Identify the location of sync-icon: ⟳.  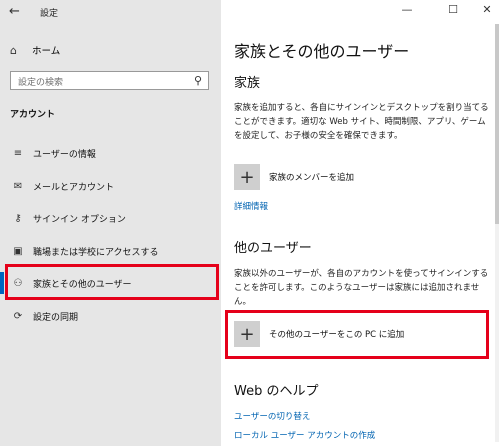
(18, 316).